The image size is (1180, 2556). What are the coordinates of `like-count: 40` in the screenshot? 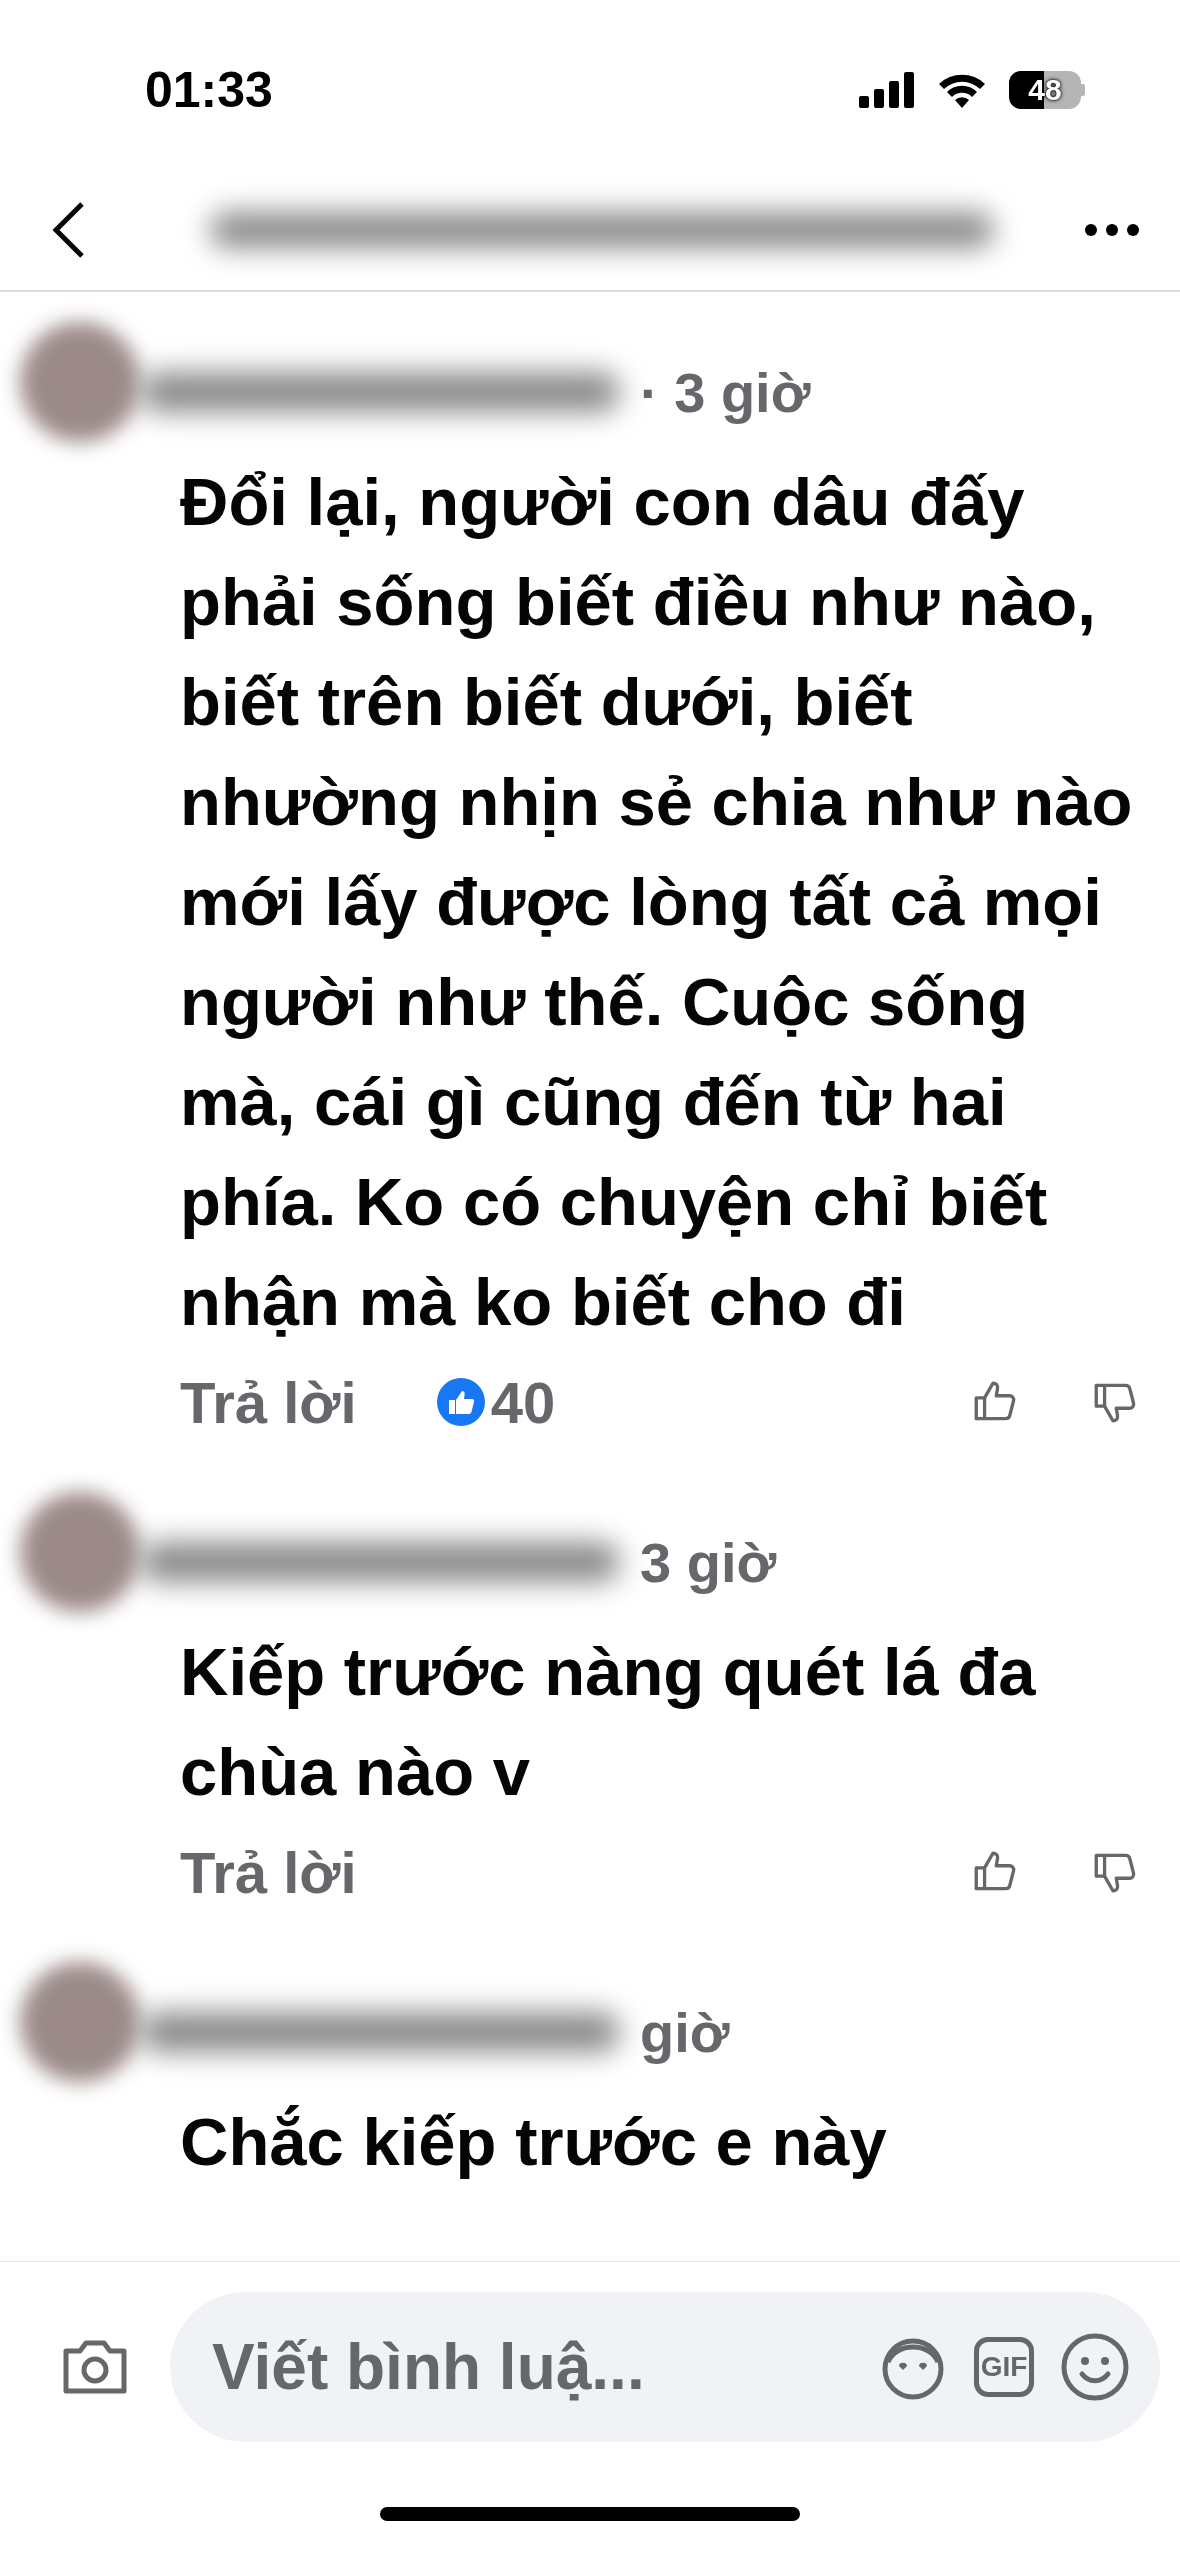 It's located at (523, 1402).